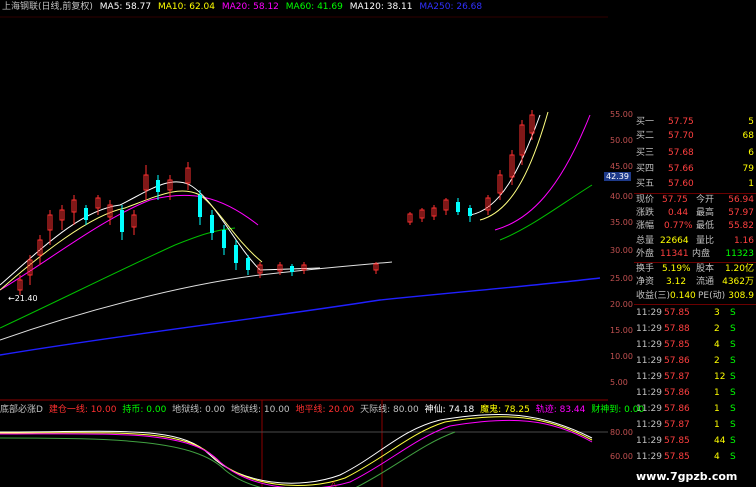  What do you see at coordinates (741, 226) in the screenshot?
I see `stat-value: 55.82` at bounding box center [741, 226].